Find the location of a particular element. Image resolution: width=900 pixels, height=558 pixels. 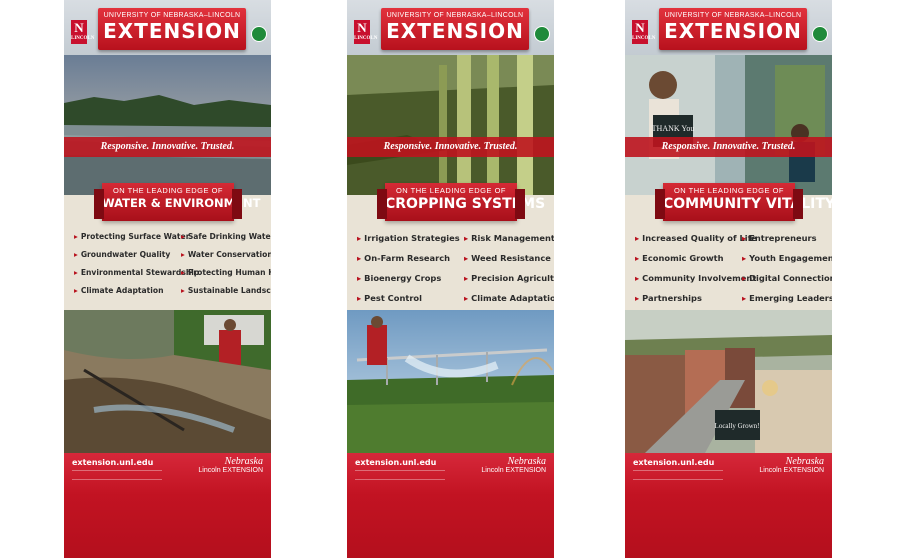

list-item: Environmental Stewardship is located at coordinates (137, 273).